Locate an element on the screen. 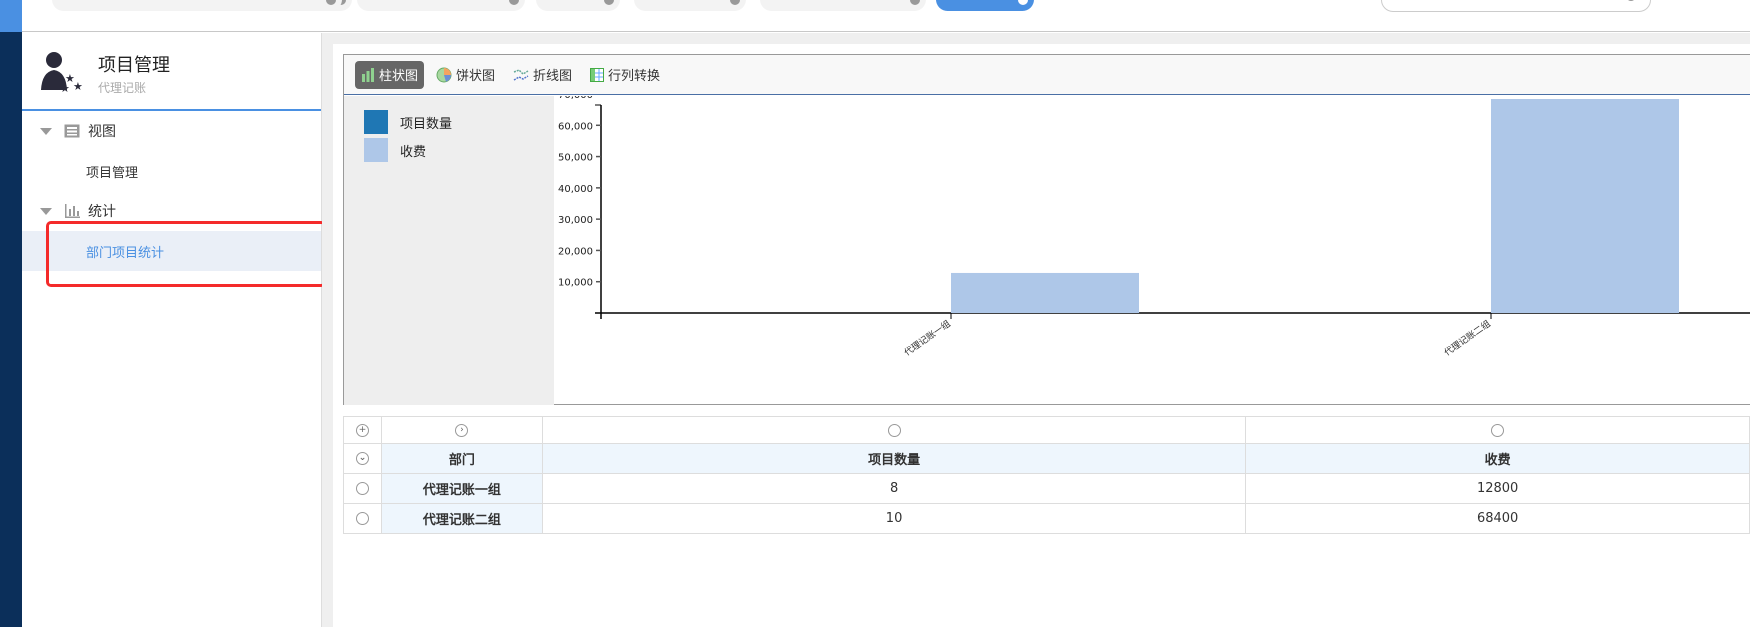  pivot-button: 行列转换 is located at coordinates (625, 75).